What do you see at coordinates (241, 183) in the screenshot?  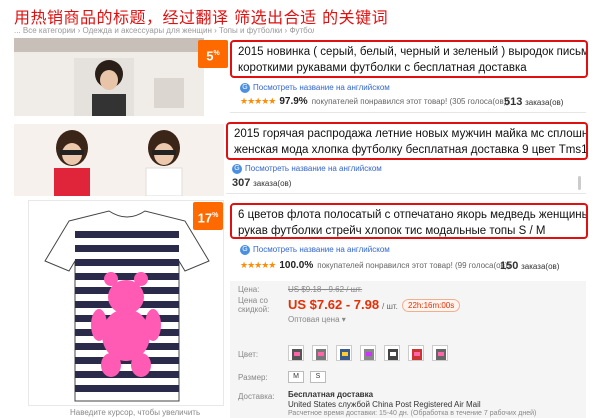 I see `orders-count: 307` at bounding box center [241, 183].